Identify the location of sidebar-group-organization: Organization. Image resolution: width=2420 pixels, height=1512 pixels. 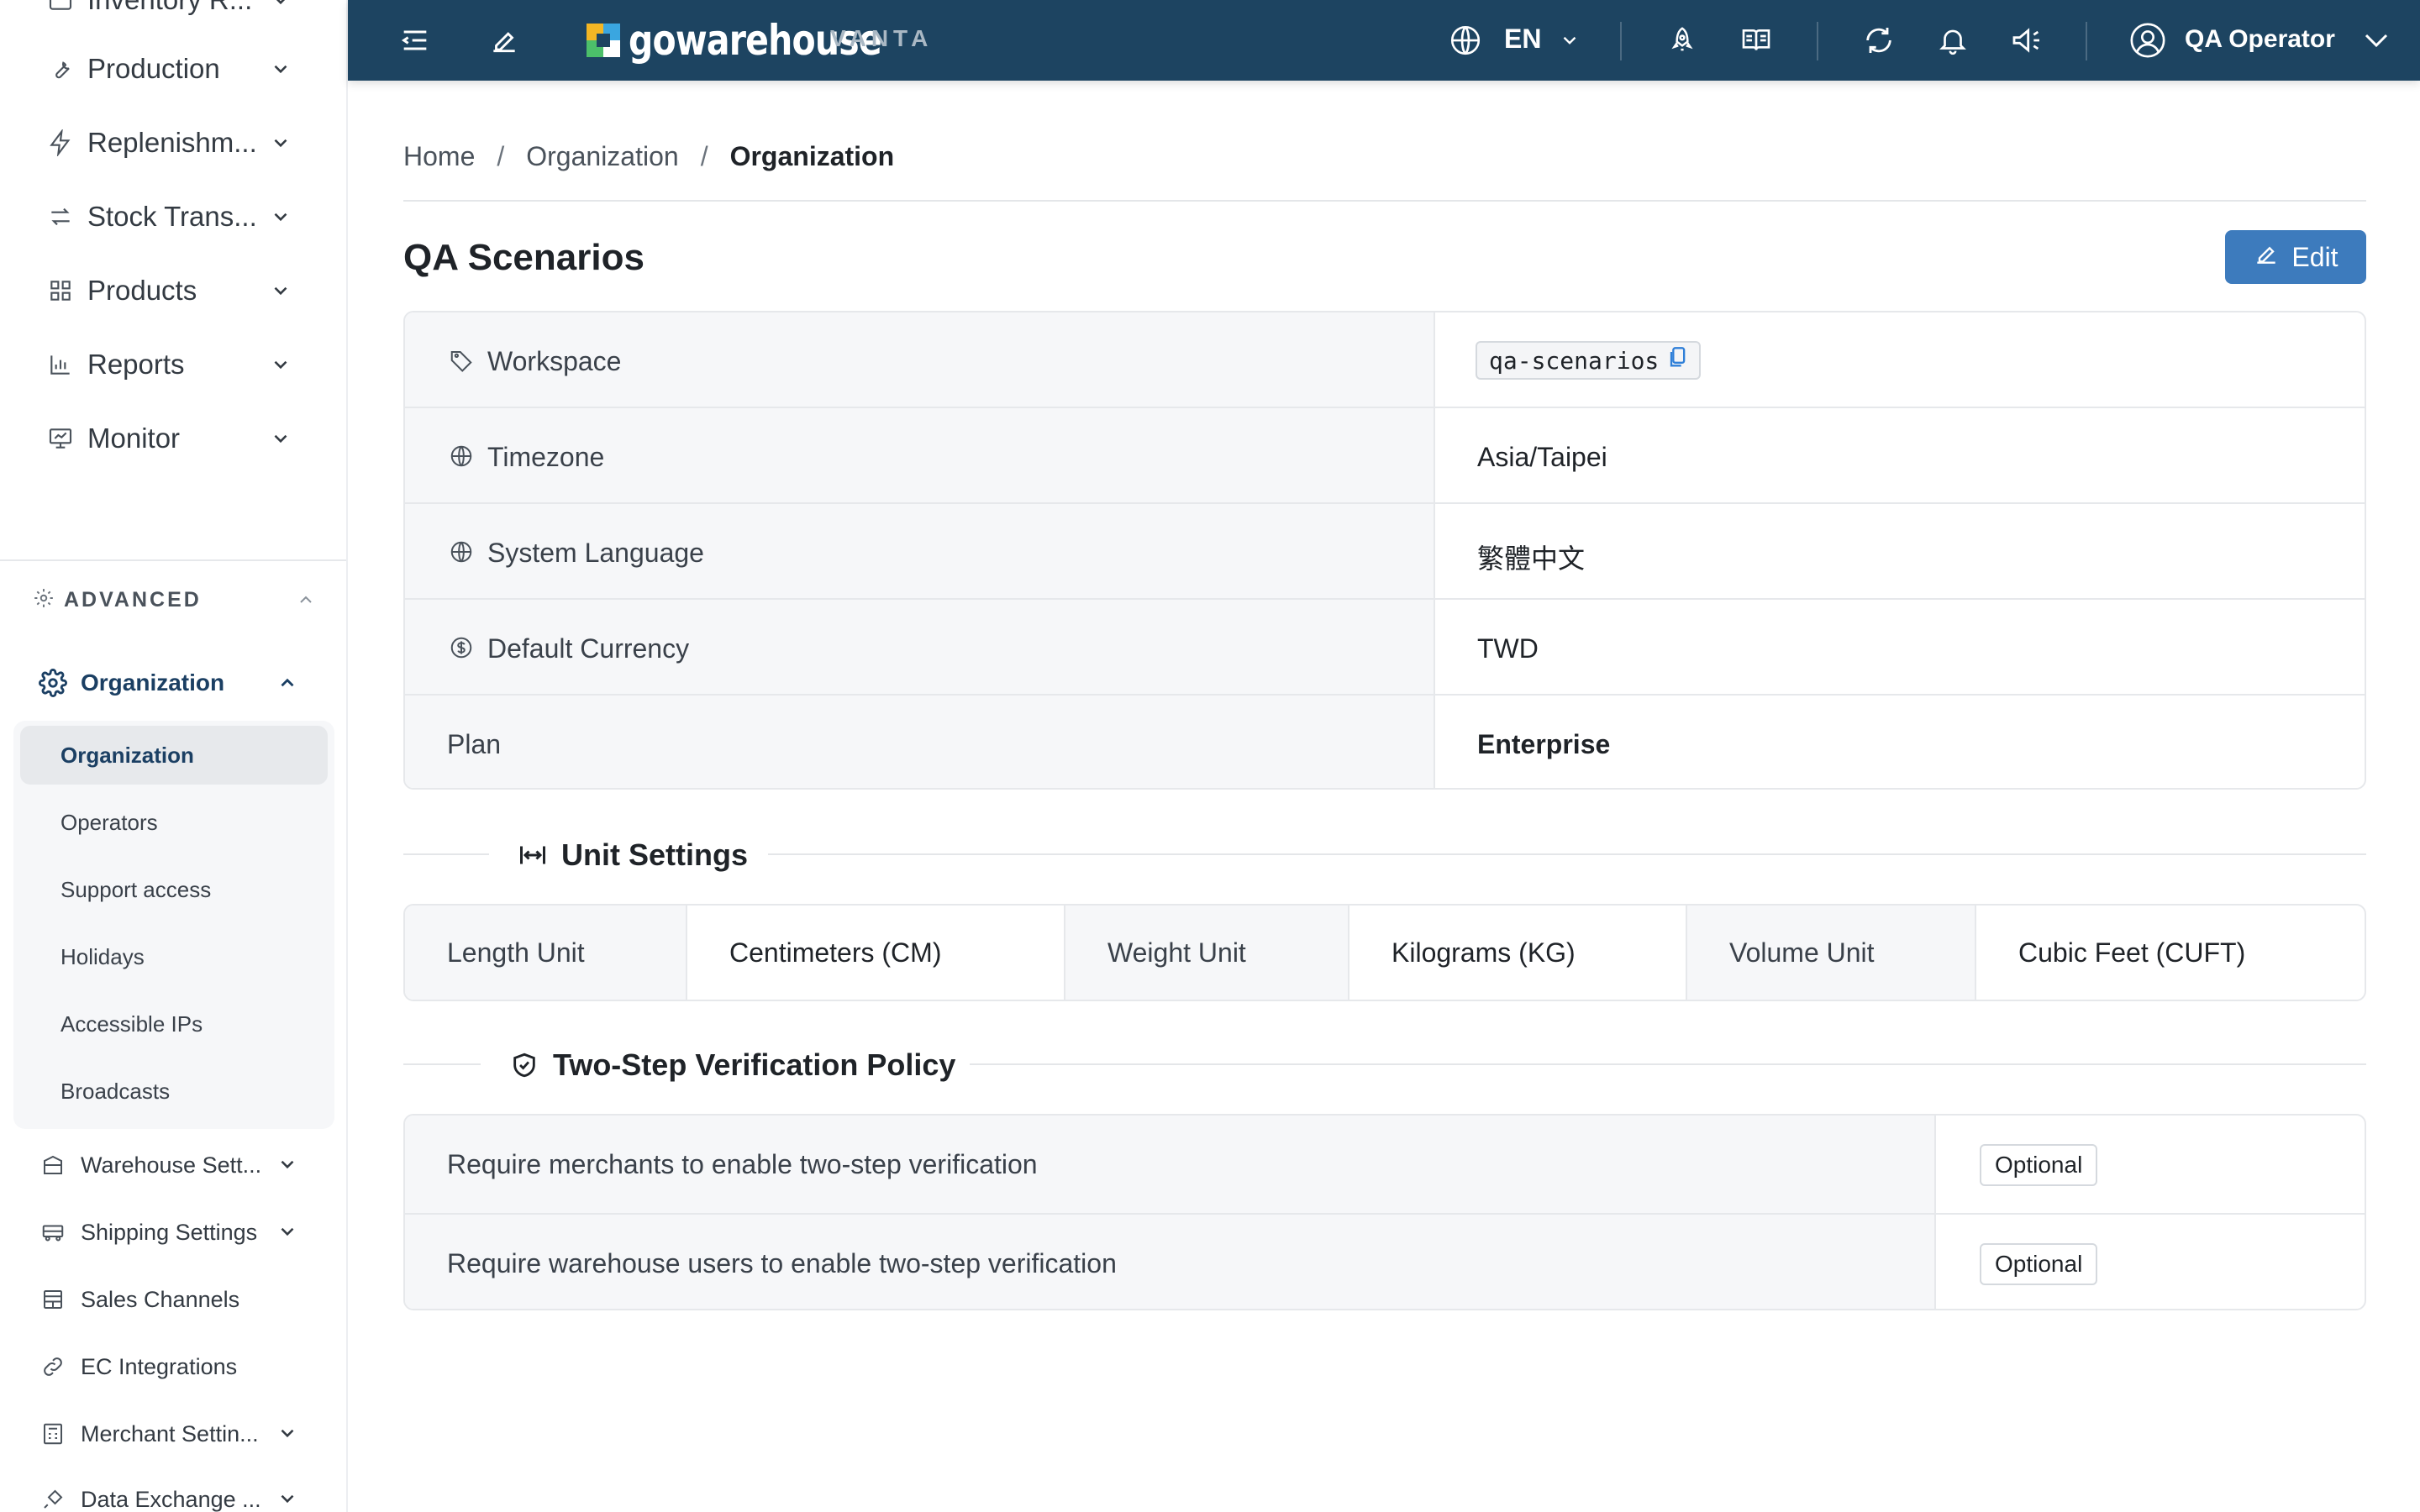
(173, 683).